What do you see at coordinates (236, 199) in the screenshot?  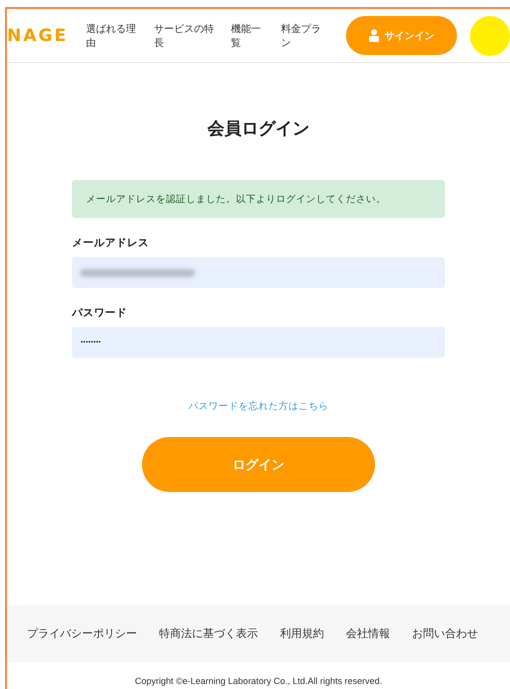 I see `alert-text: メールアドレスを認証しました。以下よりログインしてください。` at bounding box center [236, 199].